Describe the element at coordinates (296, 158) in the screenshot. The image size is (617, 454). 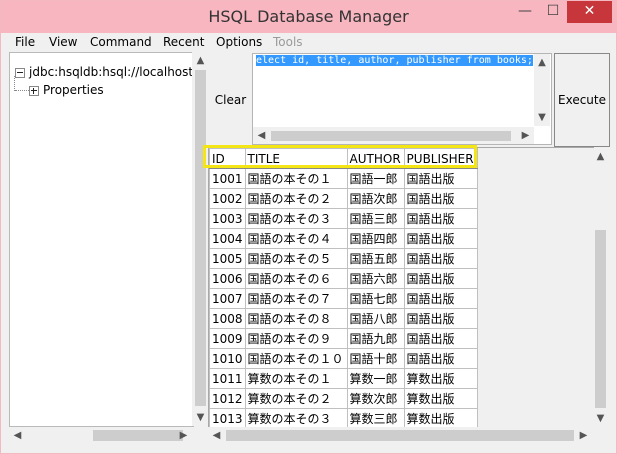
I see `column-header-title: TITLE` at that location.